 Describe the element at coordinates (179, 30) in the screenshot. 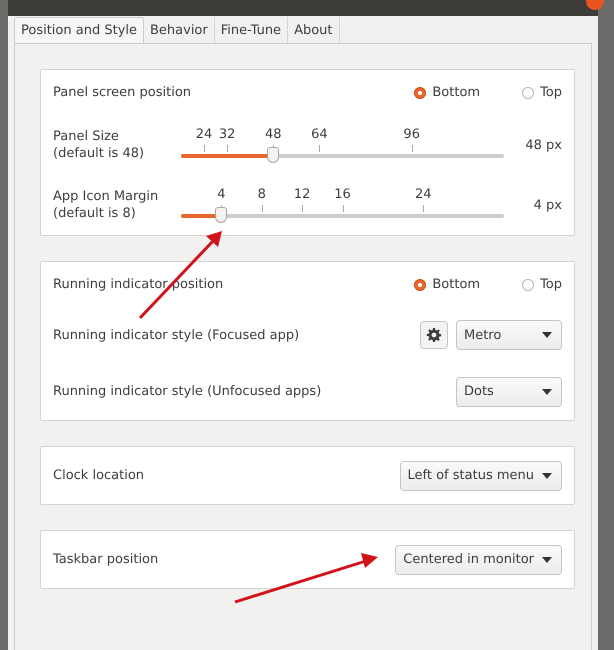

I see `tab: Behavior` at that location.